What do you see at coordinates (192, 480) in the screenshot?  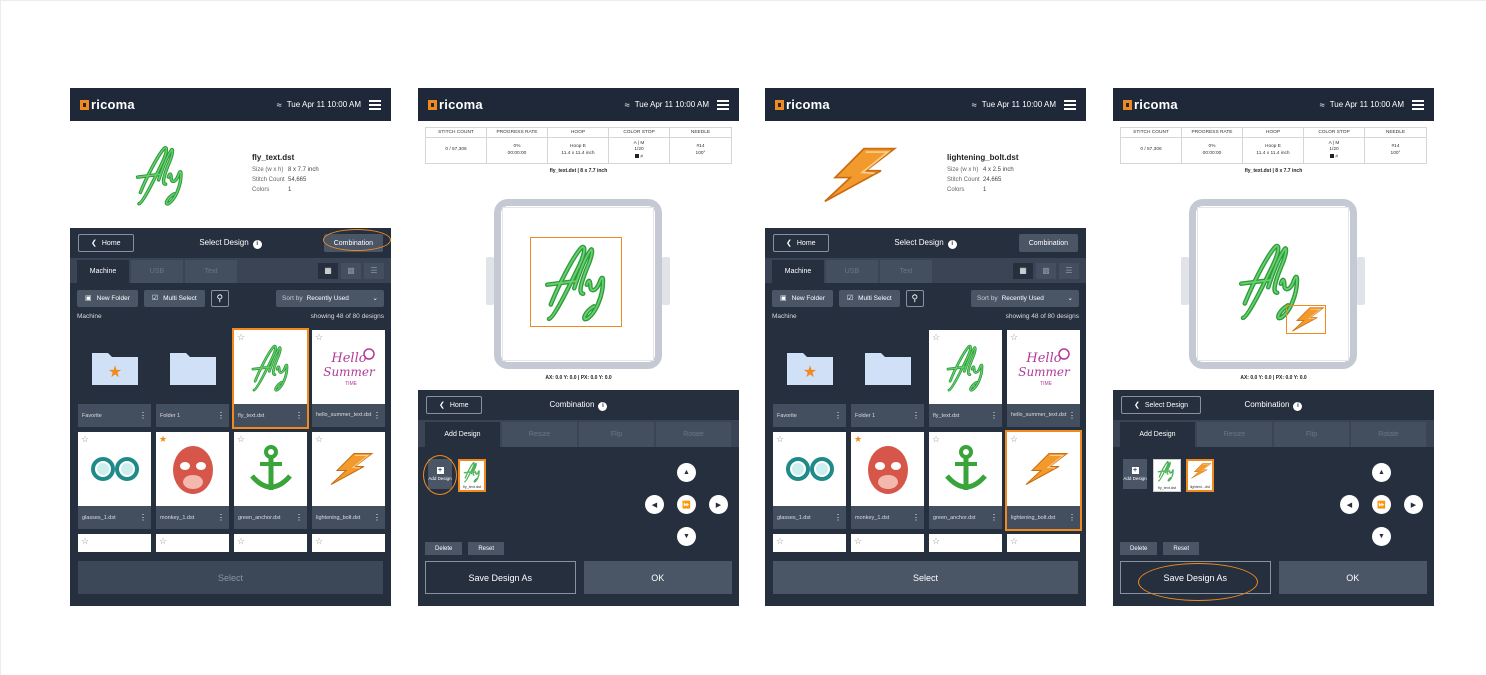 I see `design-card-monkey: ★ monkey_1.dst ⋮` at bounding box center [192, 480].